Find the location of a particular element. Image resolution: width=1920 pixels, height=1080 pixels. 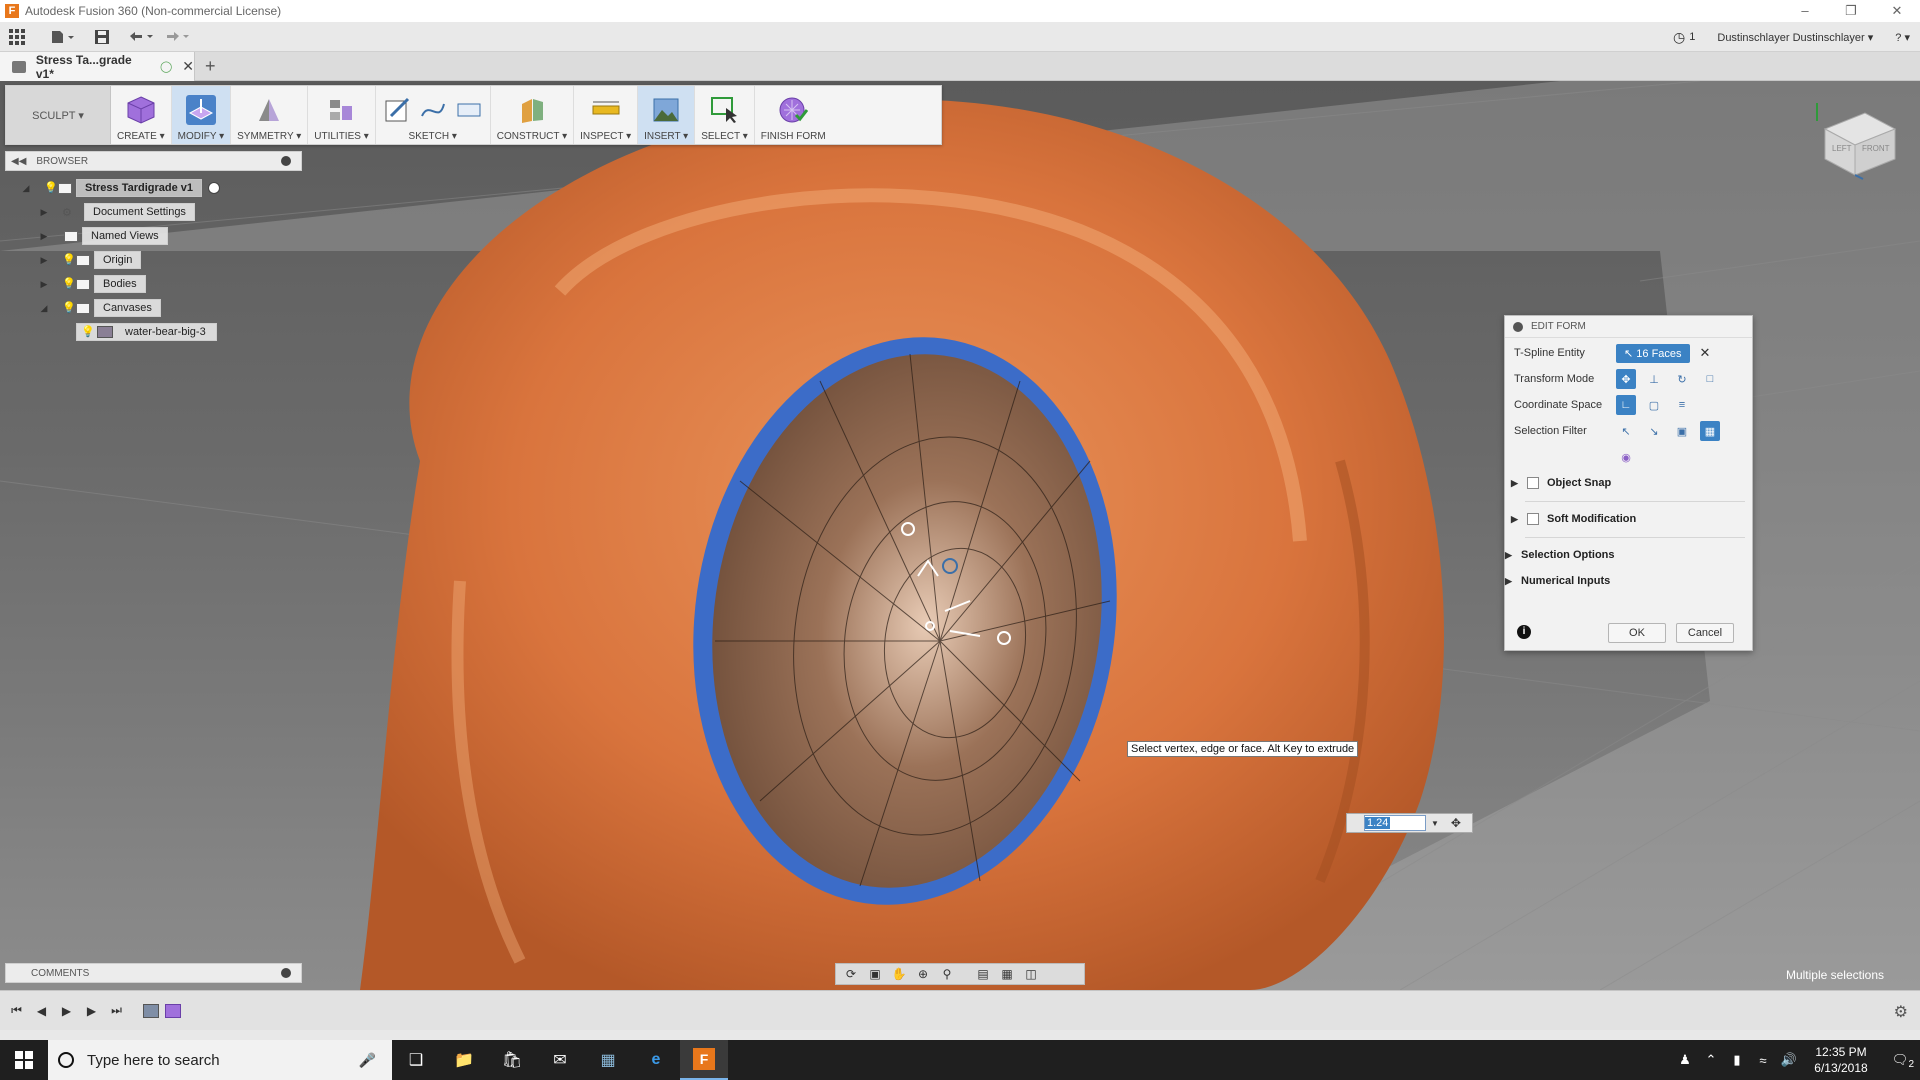

move-manipulator-icon: ✥ is located at coordinates (1456, 823).